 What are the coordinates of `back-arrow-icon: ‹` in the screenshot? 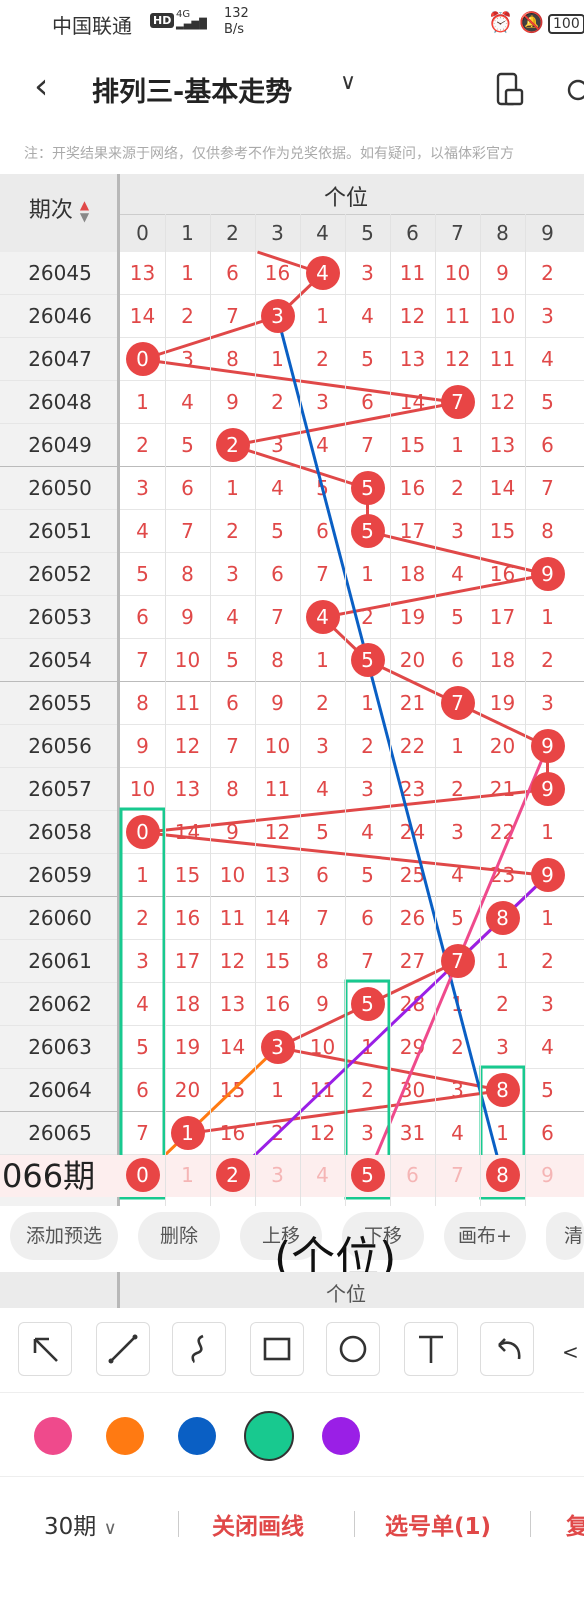 It's located at (41, 86).